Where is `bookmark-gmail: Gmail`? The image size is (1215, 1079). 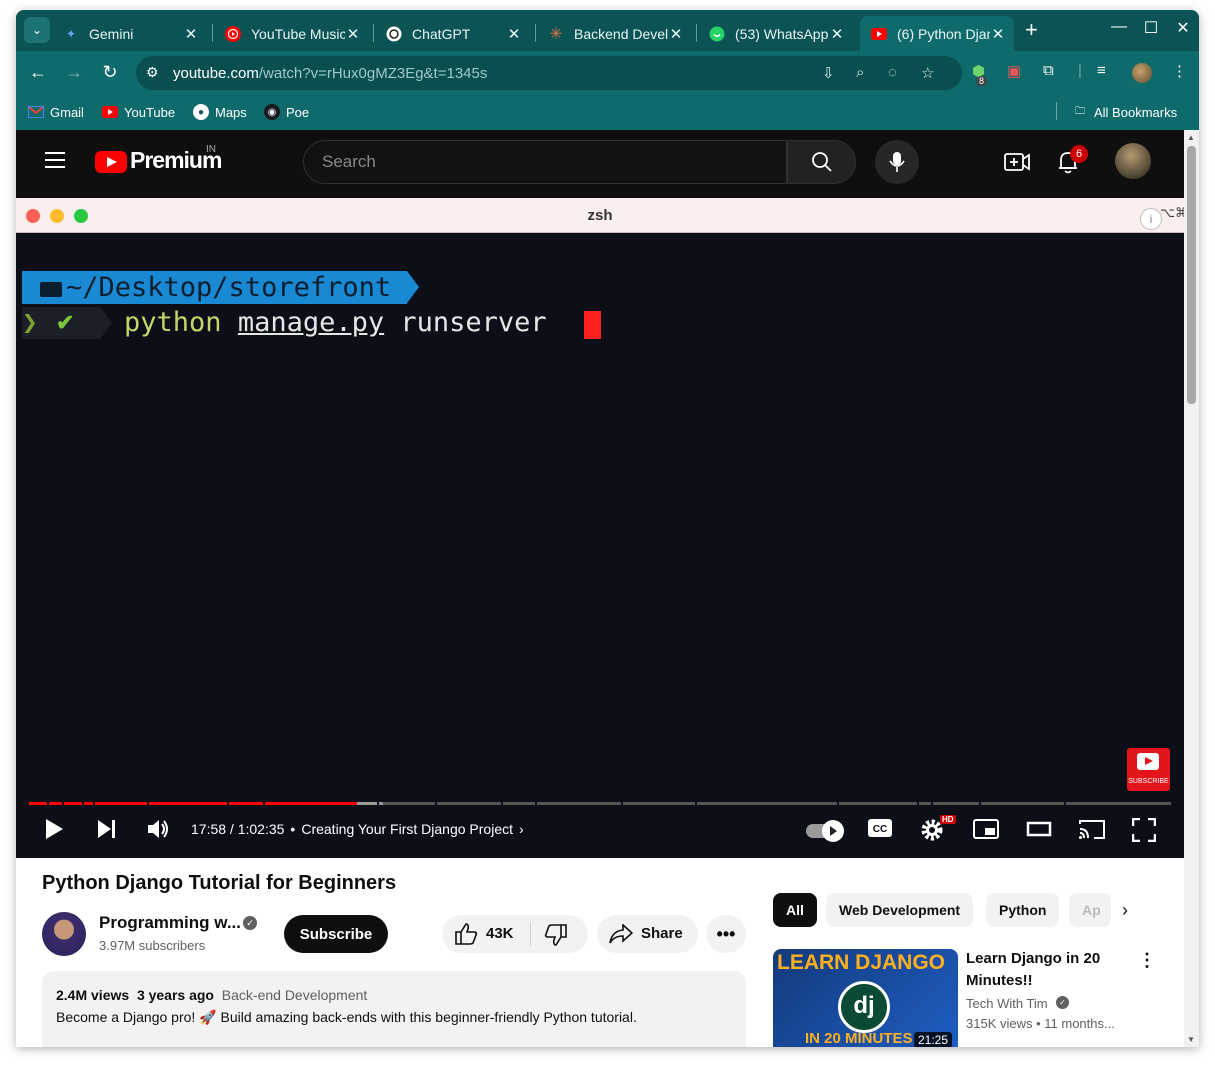 bookmark-gmail: Gmail is located at coordinates (56, 112).